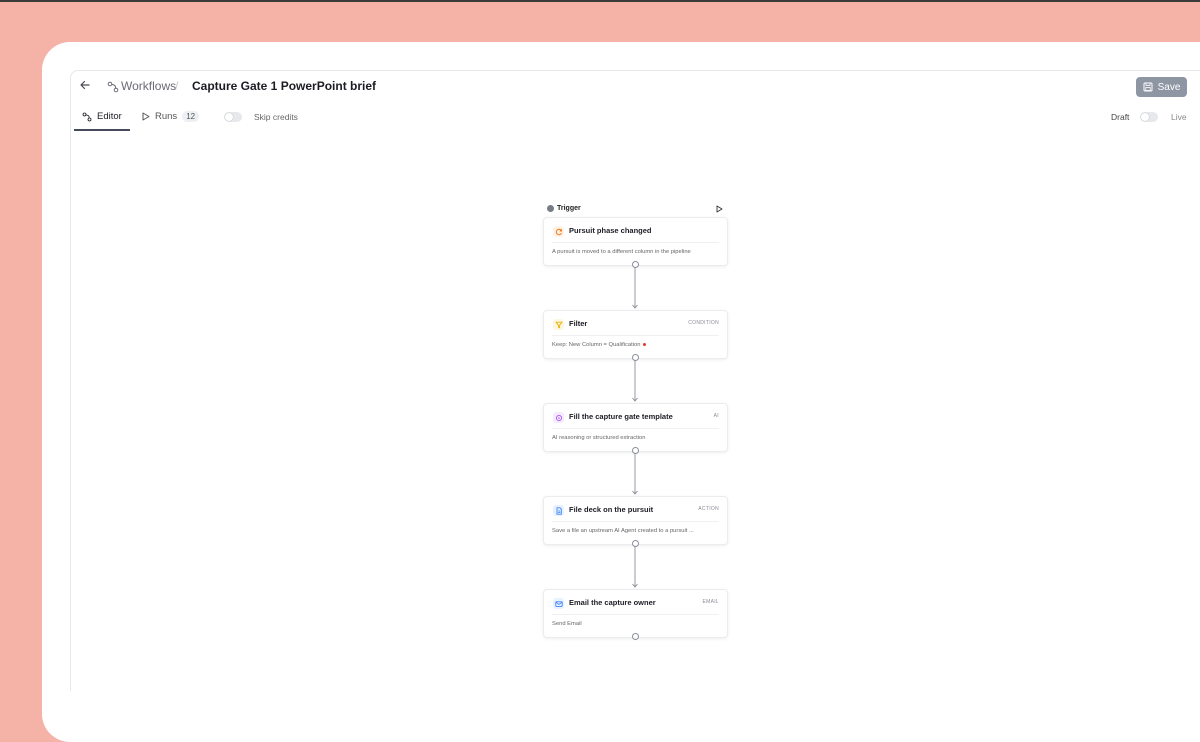 The height and width of the screenshot is (742, 1200). Describe the element at coordinates (596, 345) in the screenshot. I see `filter-rule-text: Keep: New Column = Qualification` at that location.